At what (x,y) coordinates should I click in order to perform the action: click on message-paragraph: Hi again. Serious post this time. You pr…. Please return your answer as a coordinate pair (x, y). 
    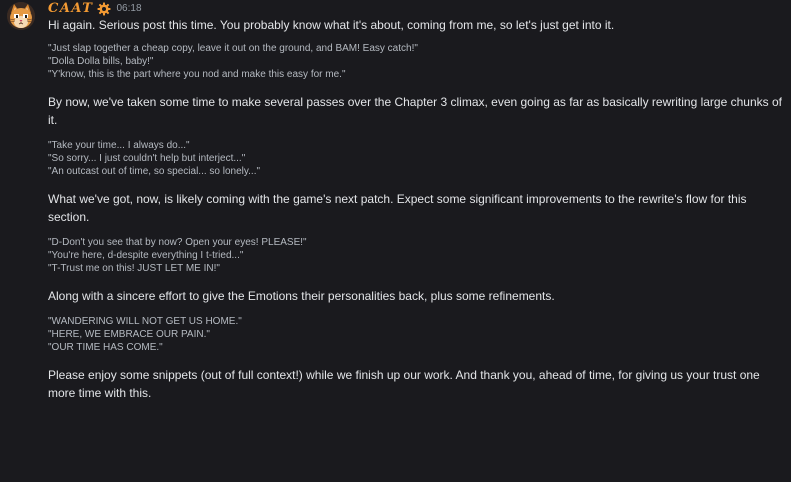
    Looking at the image, I should click on (331, 25).